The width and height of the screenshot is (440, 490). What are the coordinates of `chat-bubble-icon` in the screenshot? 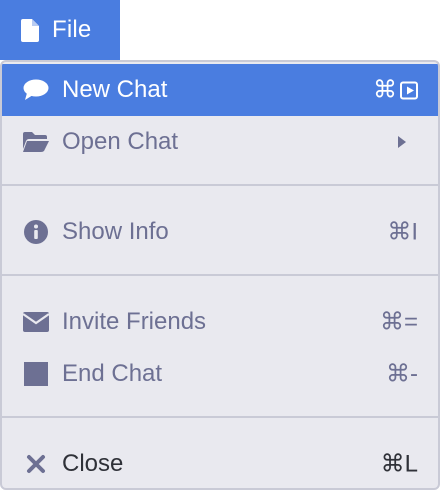 It's located at (36, 90).